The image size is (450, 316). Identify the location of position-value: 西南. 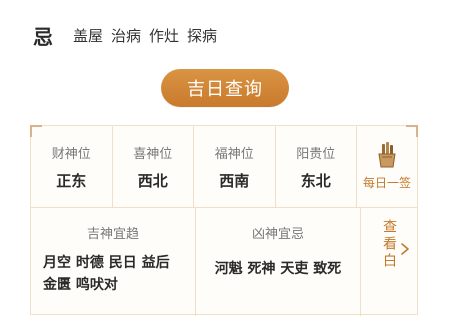
(234, 180).